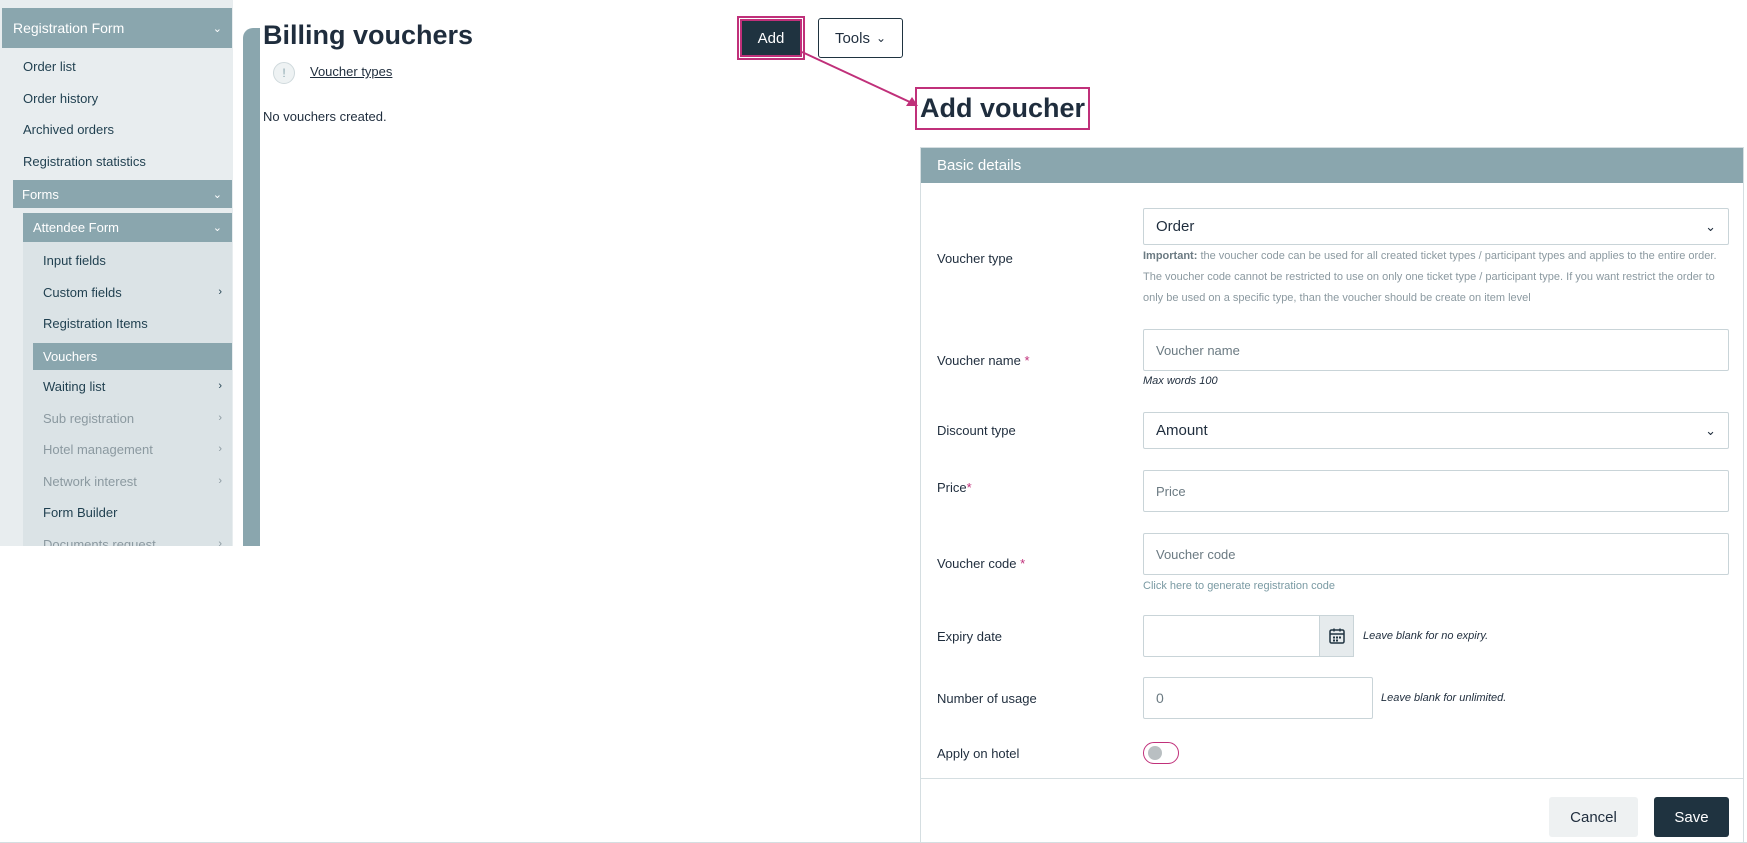 The image size is (1747, 843). Describe the element at coordinates (284, 73) in the screenshot. I see `info-icon: !` at that location.